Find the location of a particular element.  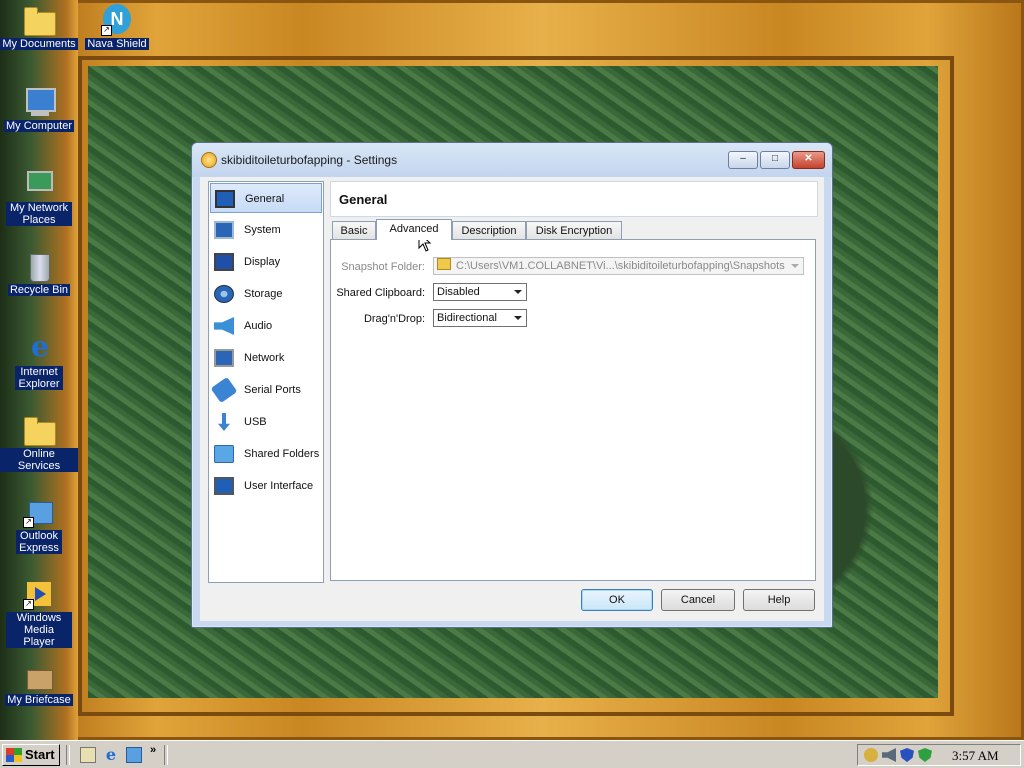

network-places-icon is located at coordinates (39, 184).